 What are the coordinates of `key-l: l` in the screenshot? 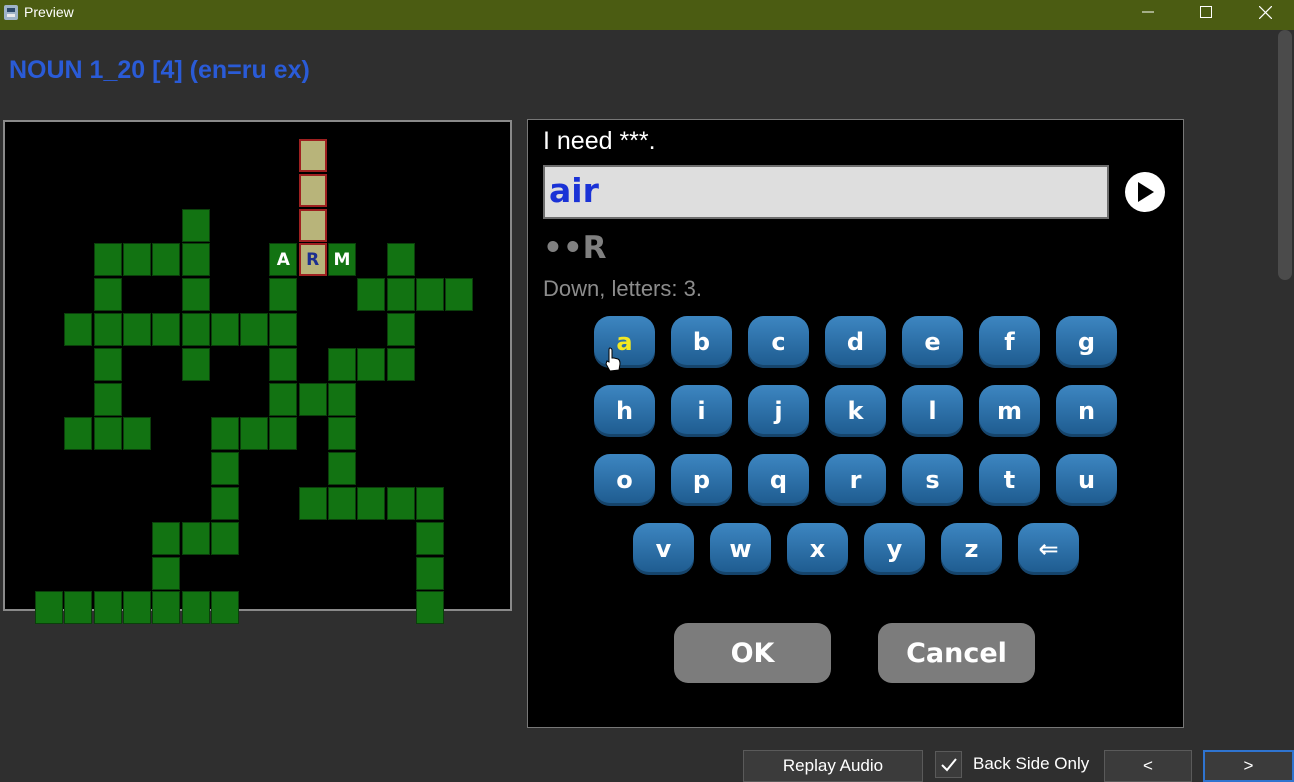 It's located at (932, 411).